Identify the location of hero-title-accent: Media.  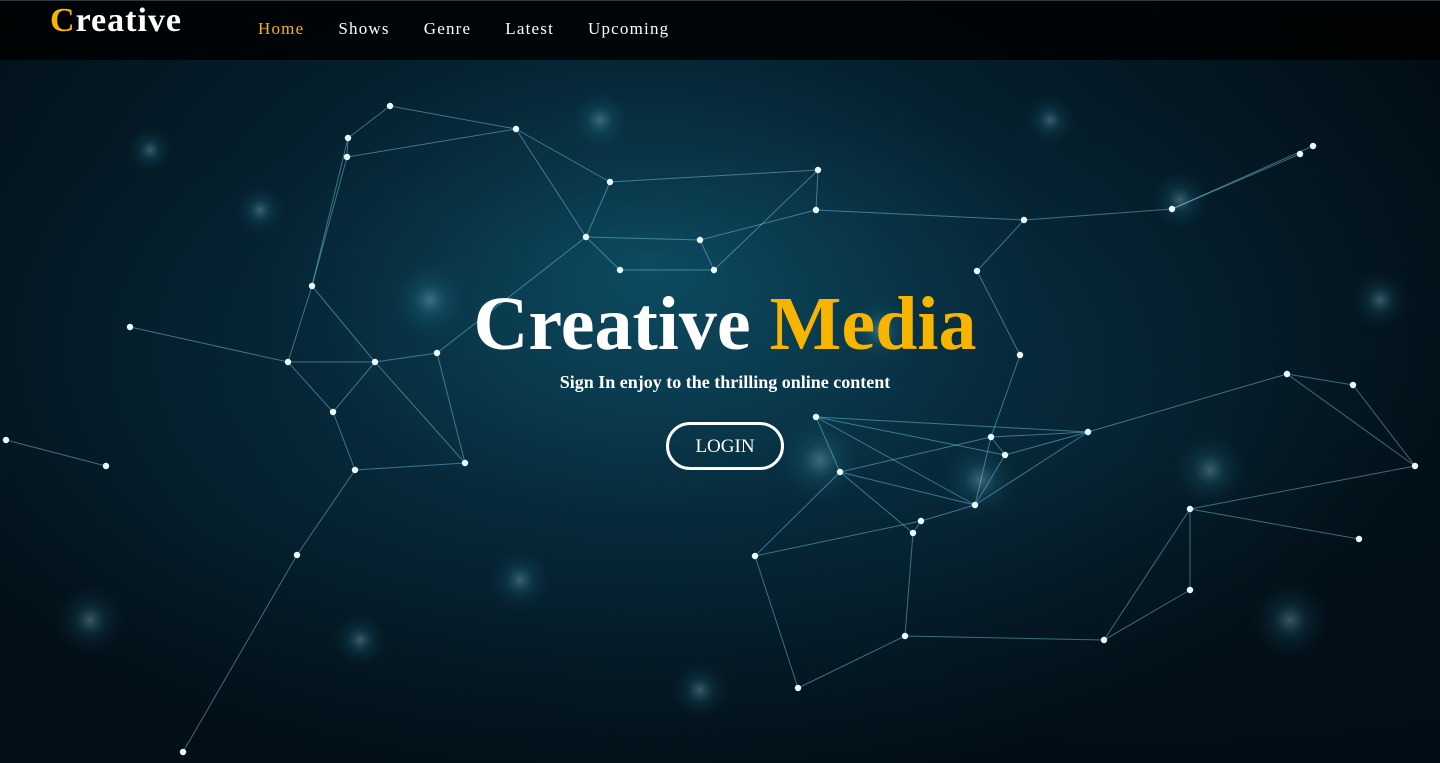
(873, 324).